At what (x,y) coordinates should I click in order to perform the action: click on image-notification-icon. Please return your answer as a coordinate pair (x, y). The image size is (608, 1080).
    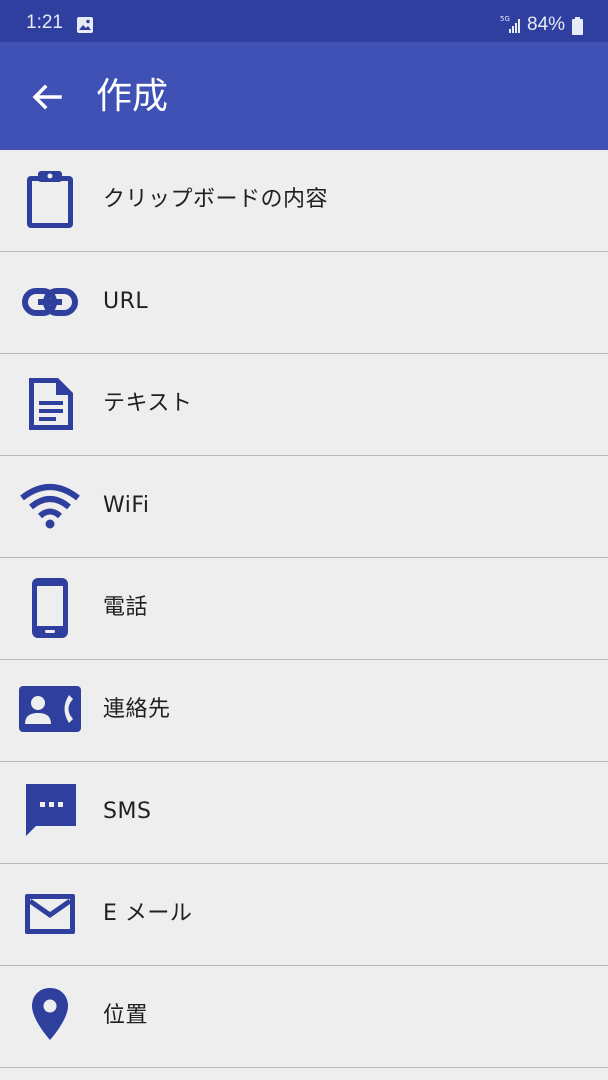
    Looking at the image, I should click on (85, 25).